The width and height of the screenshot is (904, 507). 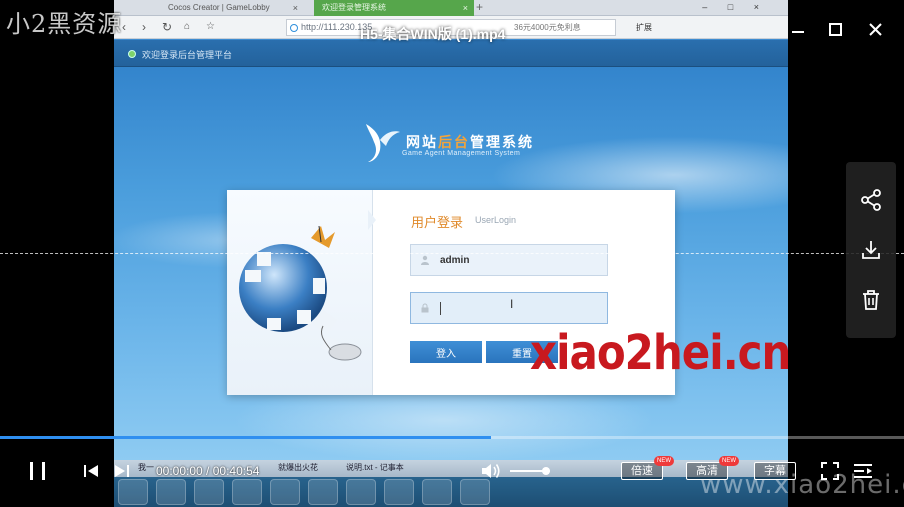 What do you see at coordinates (871, 300) in the screenshot?
I see `trash-icon` at bounding box center [871, 300].